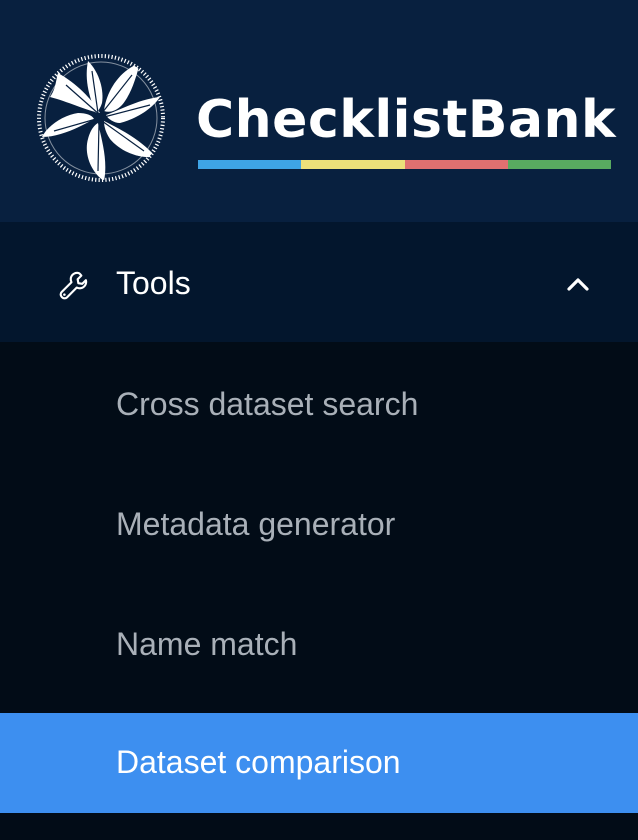  I want to click on brand-bar-segment-yellow, so click(353, 164).